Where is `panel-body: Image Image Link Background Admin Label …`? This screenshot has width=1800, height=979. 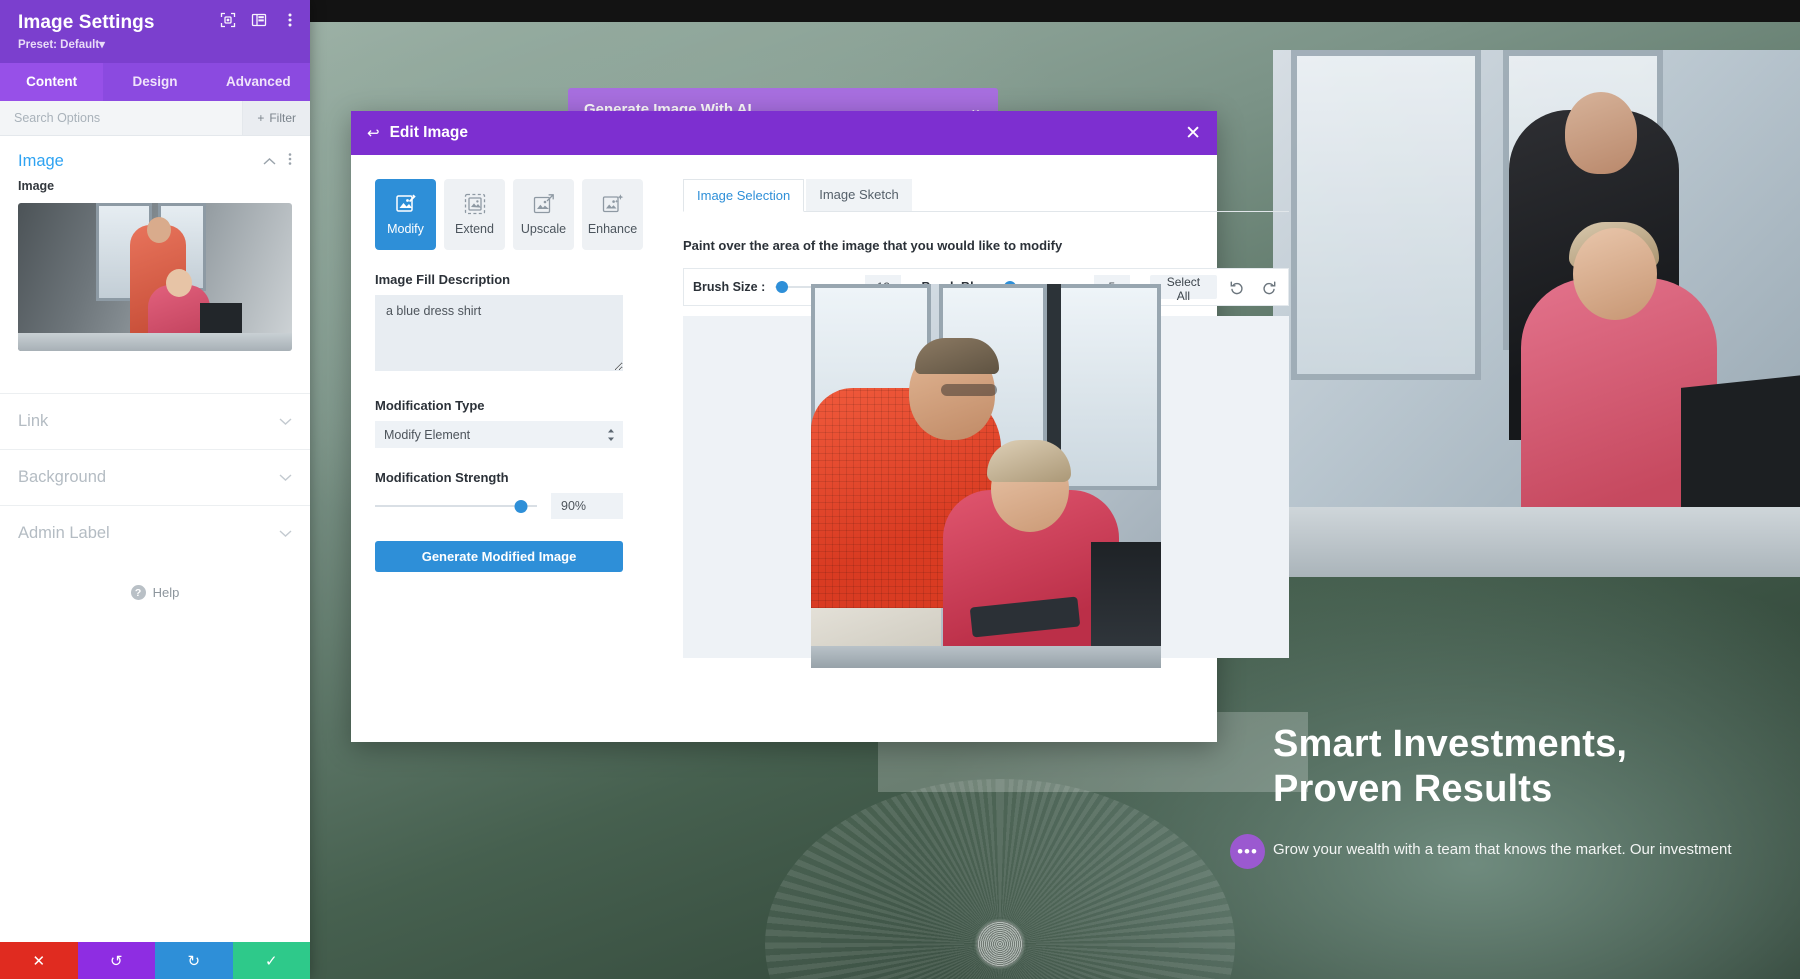 panel-body: Image Image Link Background Admin Label … is located at coordinates (155, 539).